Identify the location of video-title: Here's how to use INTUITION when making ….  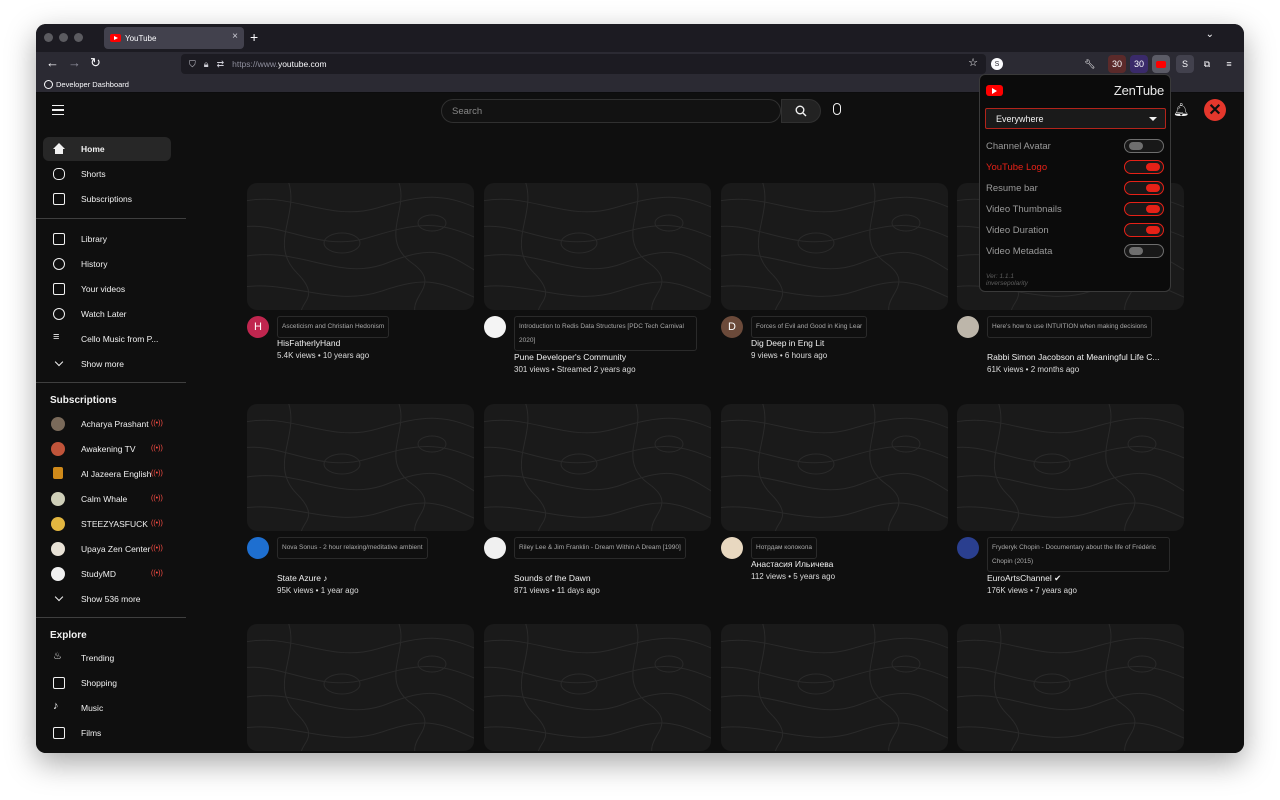
(1070, 327).